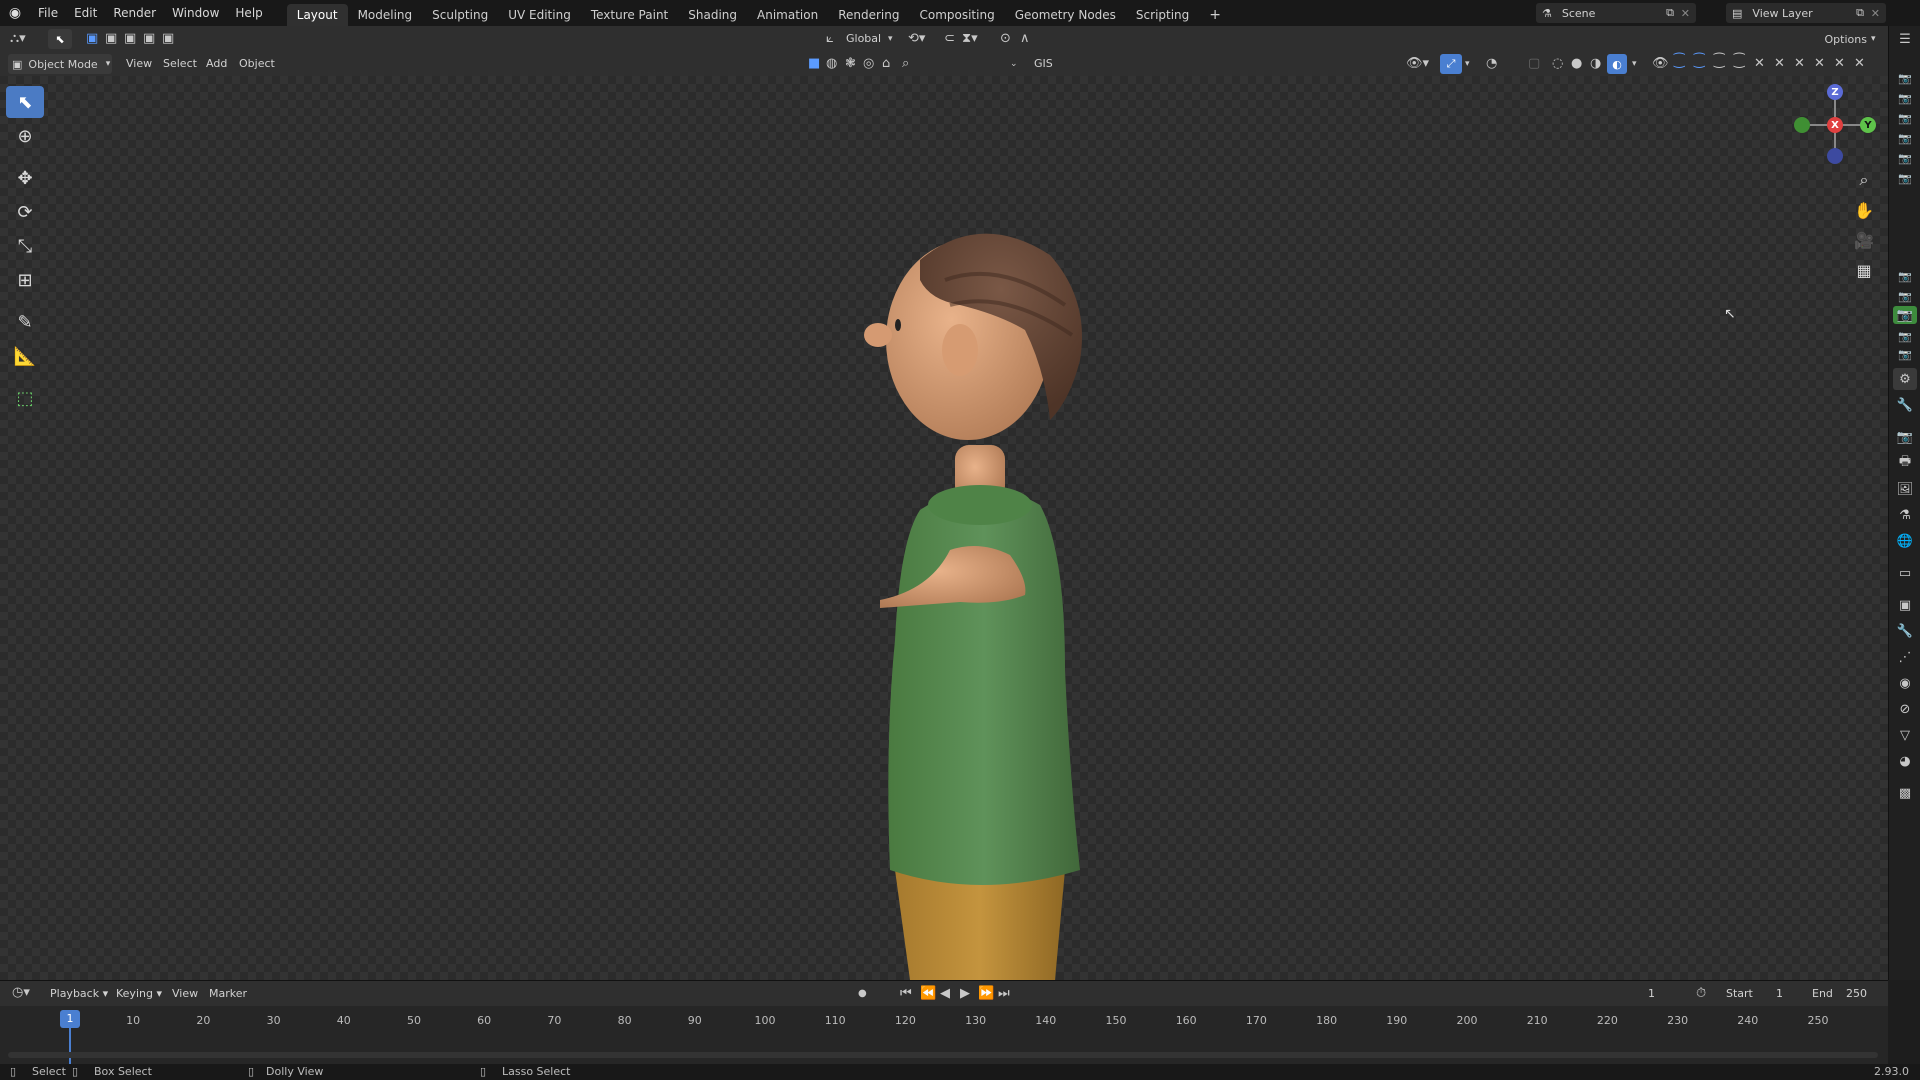  I want to click on character-model, so click(980, 600).